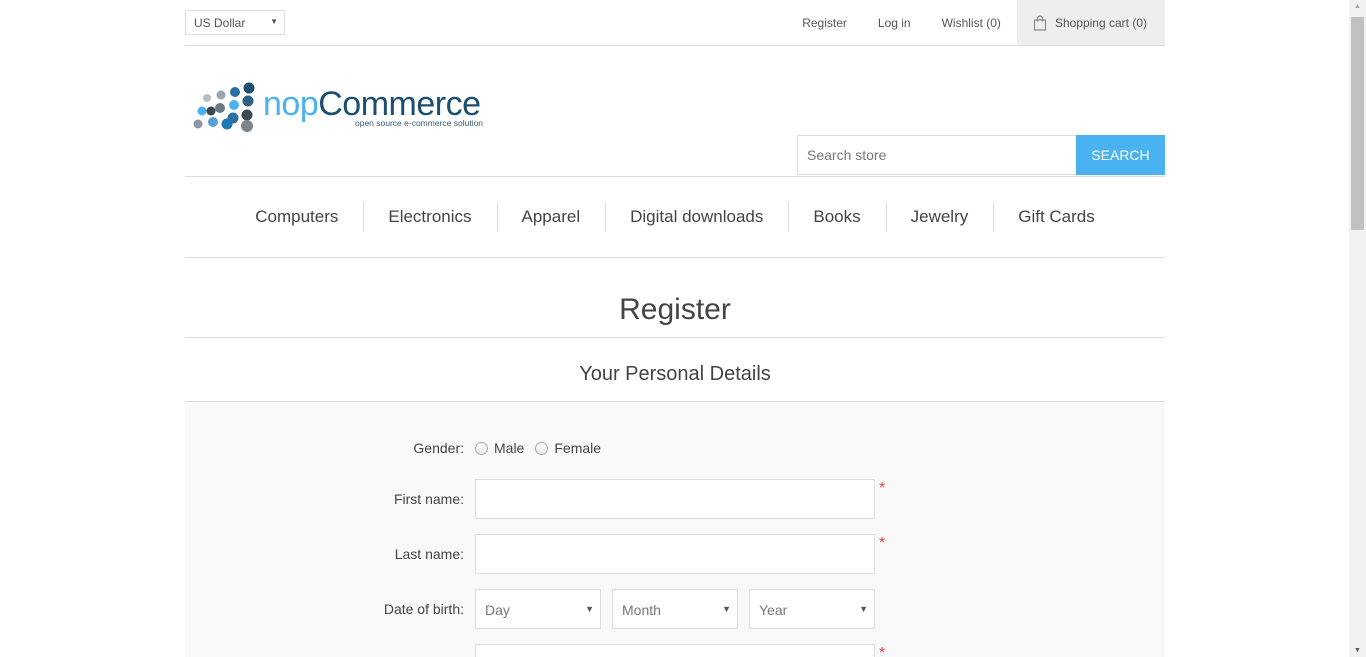 This screenshot has height=657, width=1366. I want to click on last-name-field, so click(675, 554).